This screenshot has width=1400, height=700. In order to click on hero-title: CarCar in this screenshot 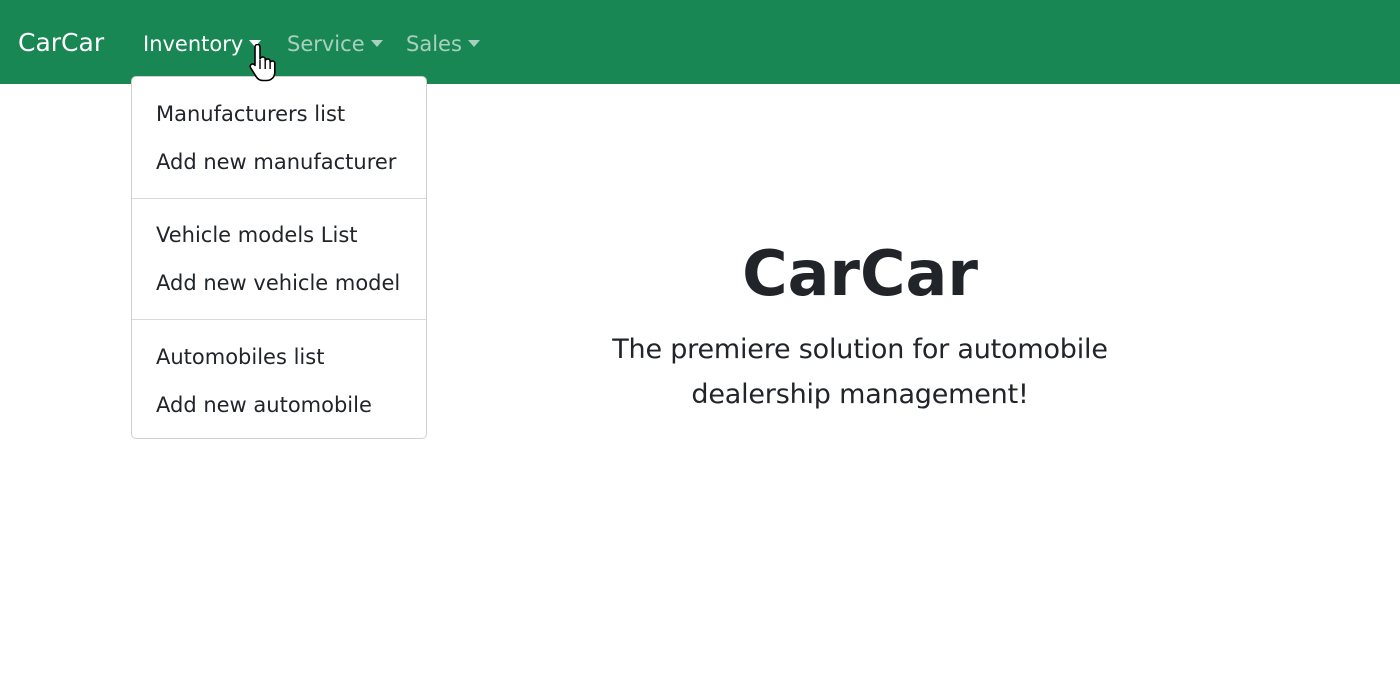, I will do `click(860, 273)`.